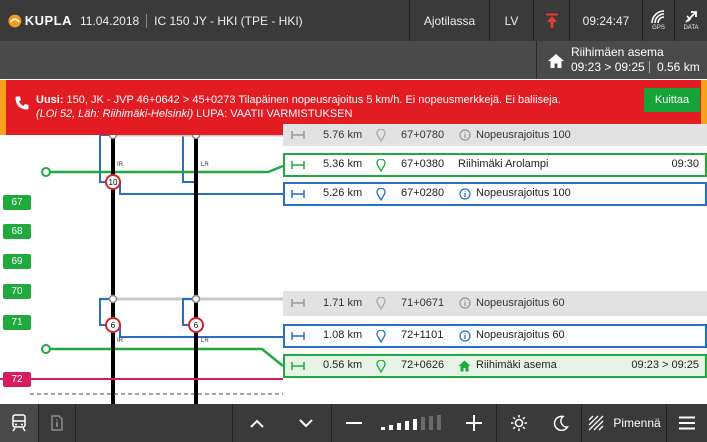 The width and height of the screenshot is (707, 442). I want to click on km-marker: 72, so click(17, 379).